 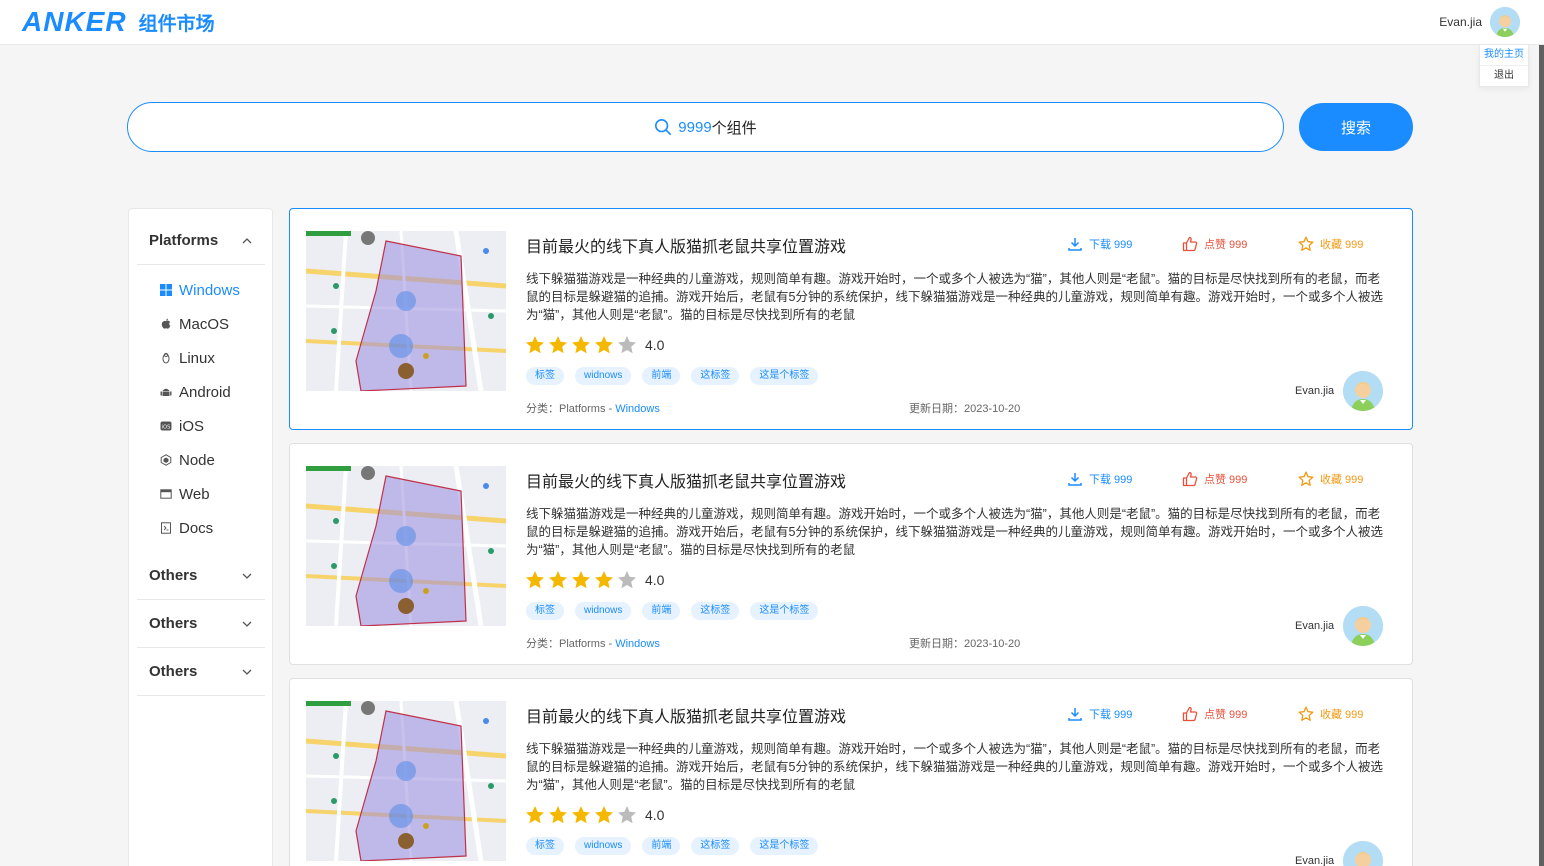 What do you see at coordinates (200, 290) in the screenshot?
I see `sidebar-item-windows: Windows` at bounding box center [200, 290].